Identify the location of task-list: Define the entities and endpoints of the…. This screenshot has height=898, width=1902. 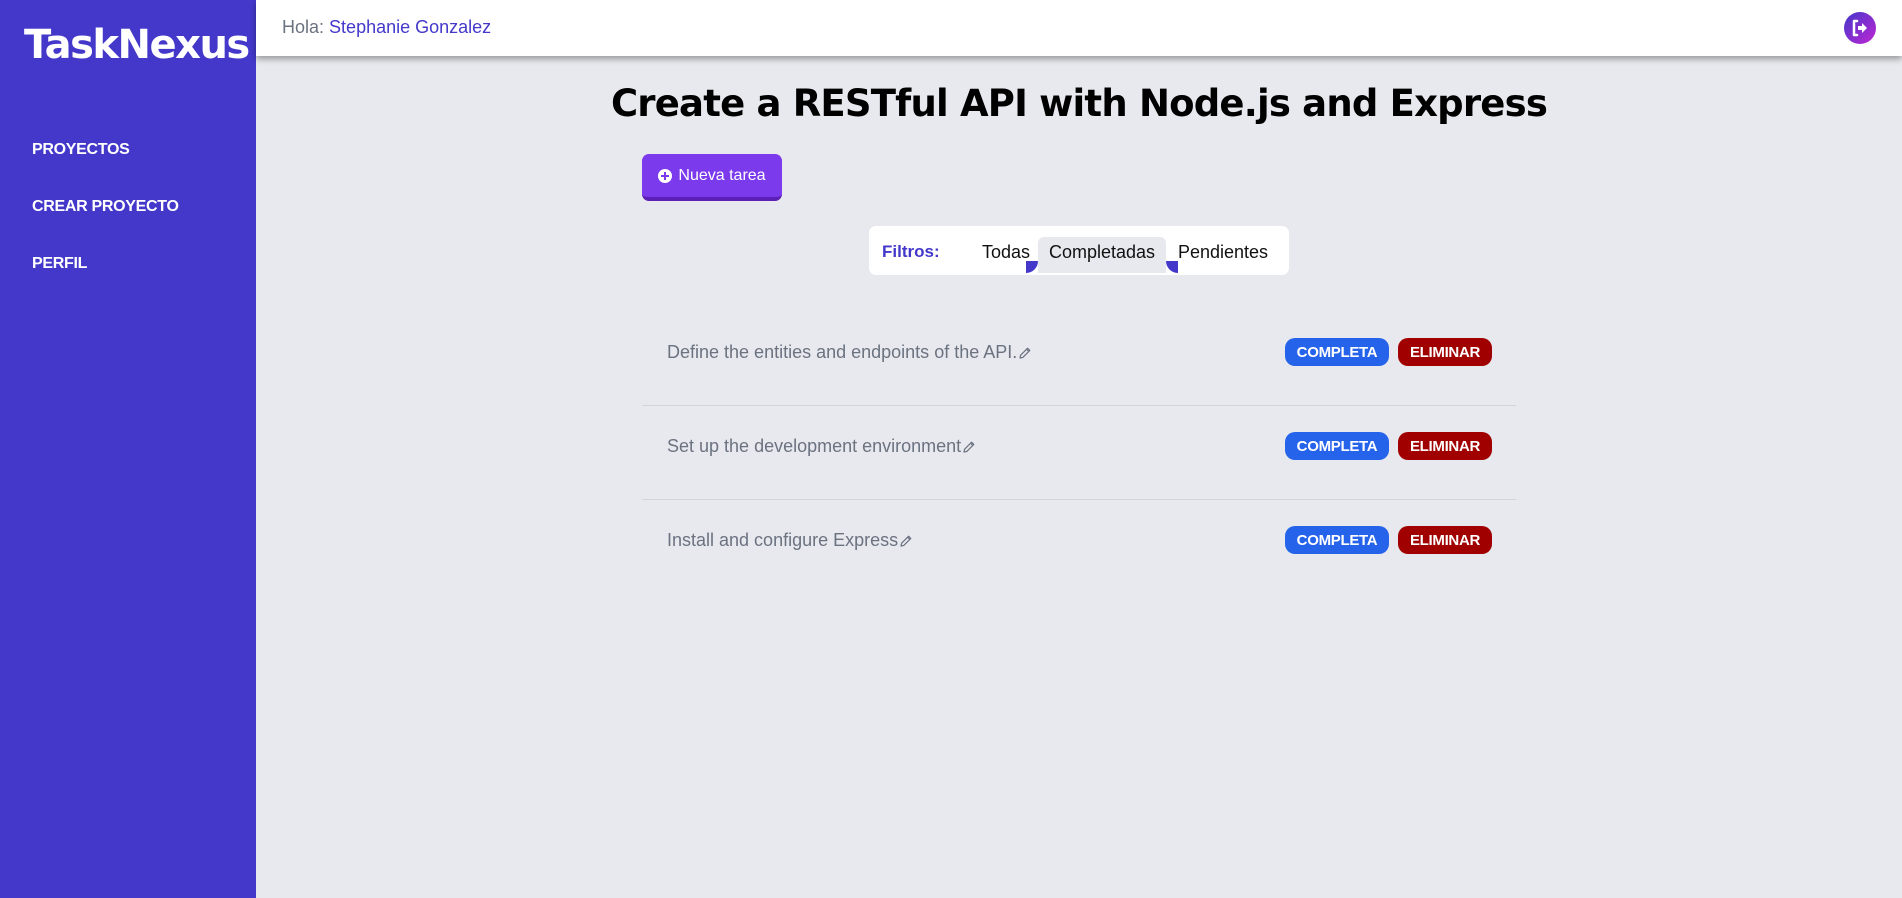
(1079, 453).